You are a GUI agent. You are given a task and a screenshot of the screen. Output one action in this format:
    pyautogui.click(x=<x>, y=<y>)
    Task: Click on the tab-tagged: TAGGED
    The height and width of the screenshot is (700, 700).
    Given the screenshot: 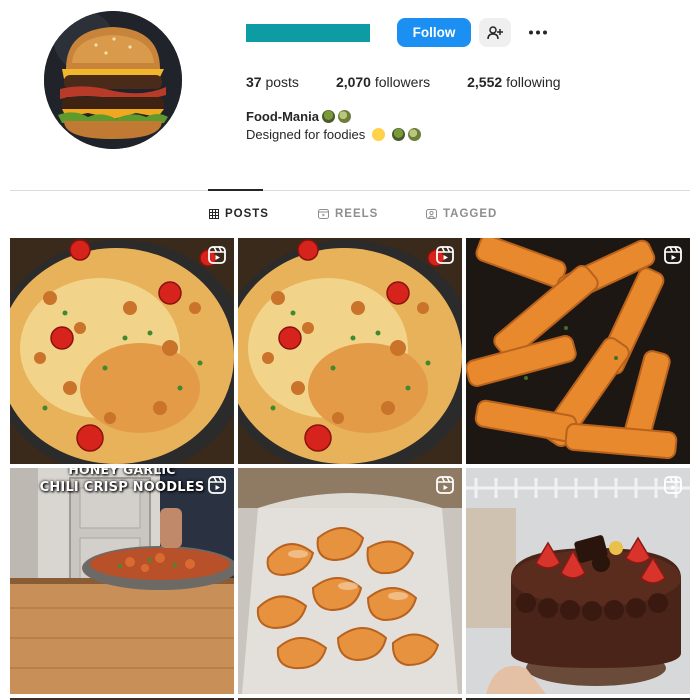 What is the action you would take?
    pyautogui.click(x=461, y=214)
    